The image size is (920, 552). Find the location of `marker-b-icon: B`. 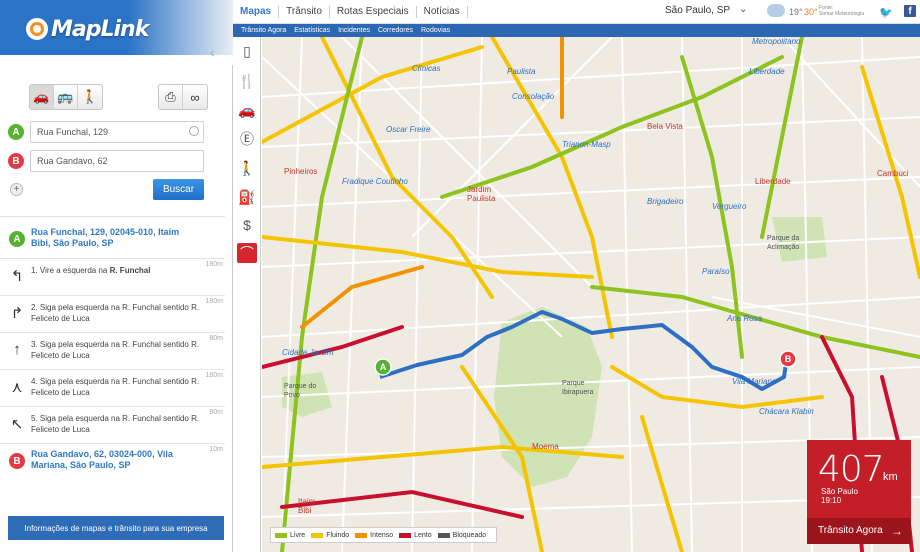

marker-b-icon: B is located at coordinates (788, 359).